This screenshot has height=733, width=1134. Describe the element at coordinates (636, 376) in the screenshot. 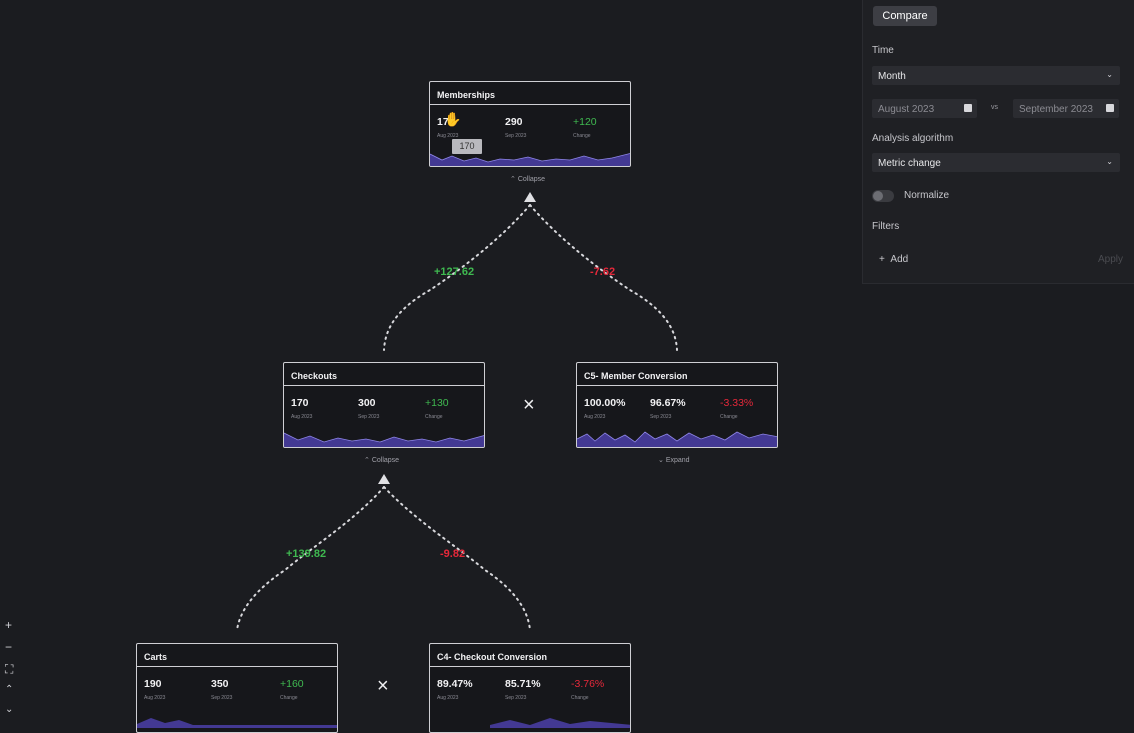

I see `node-title: C5- Member Conversion` at that location.